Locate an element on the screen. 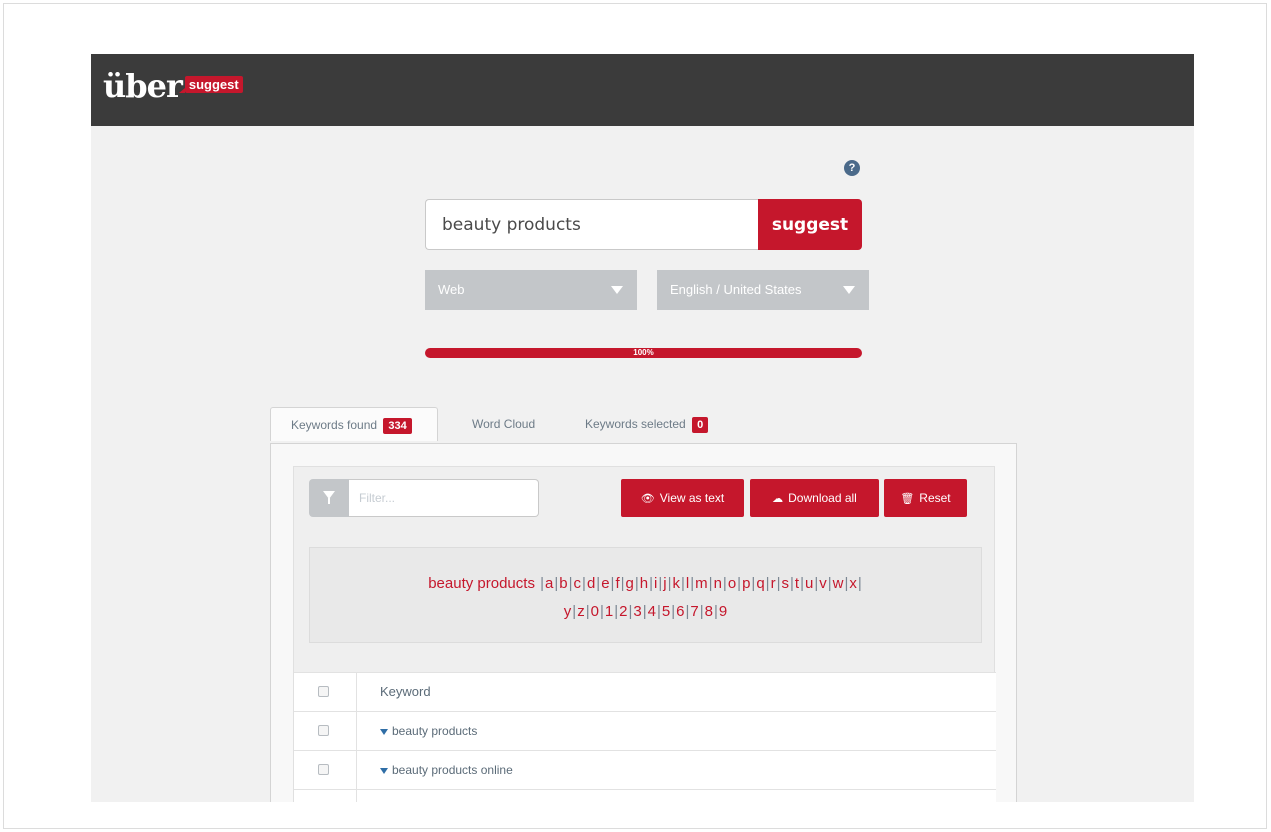  alphabet-prefix-link: beauty products is located at coordinates (481, 583).